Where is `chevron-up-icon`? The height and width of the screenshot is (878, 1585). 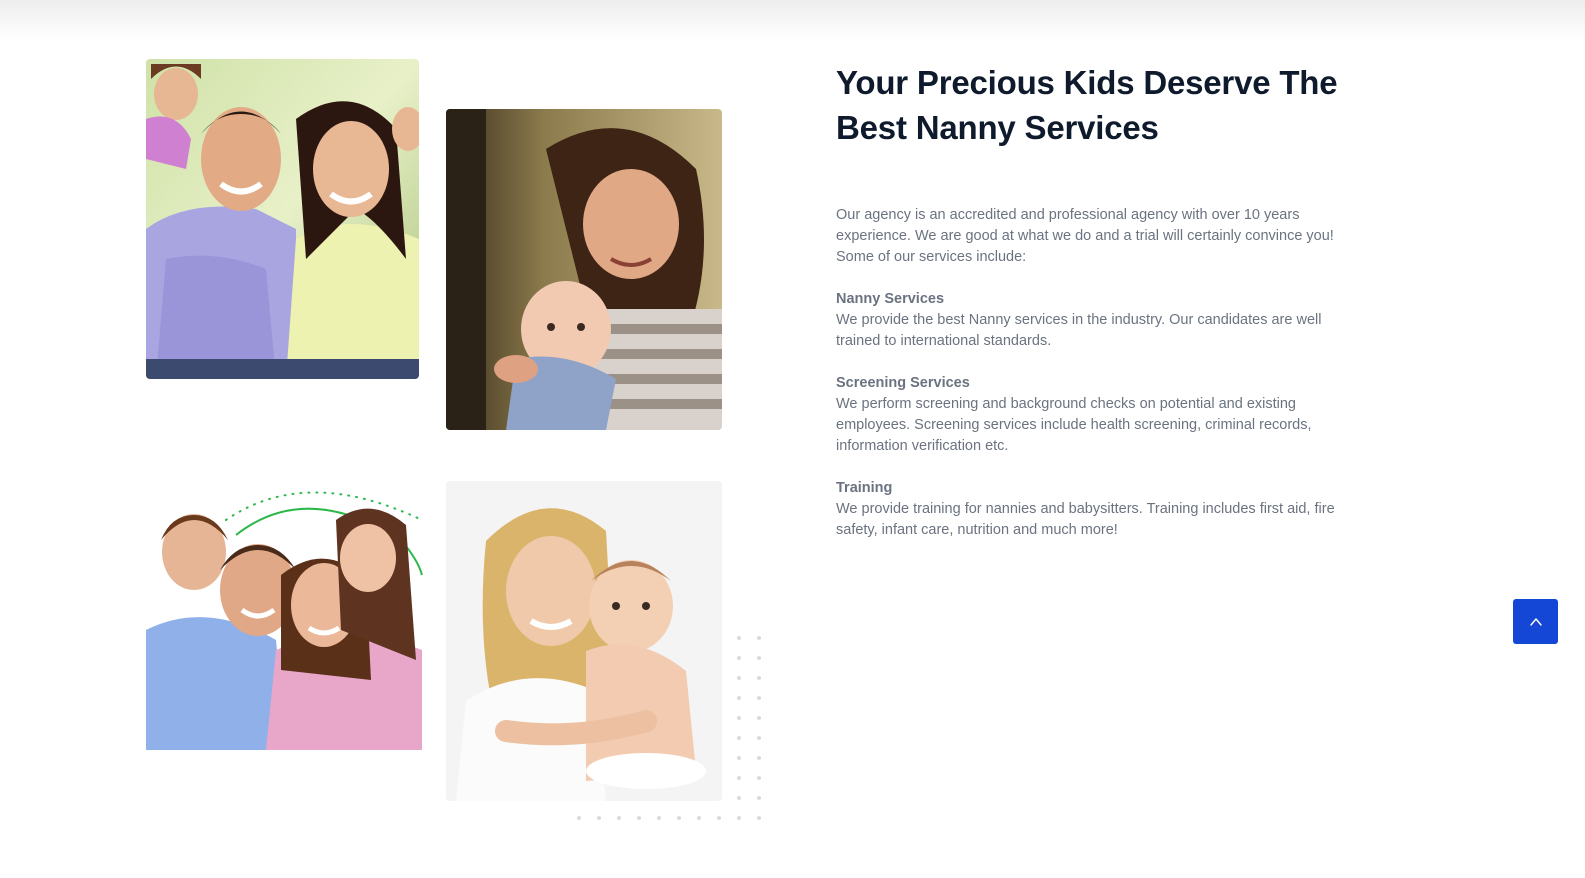
chevron-up-icon is located at coordinates (1536, 622).